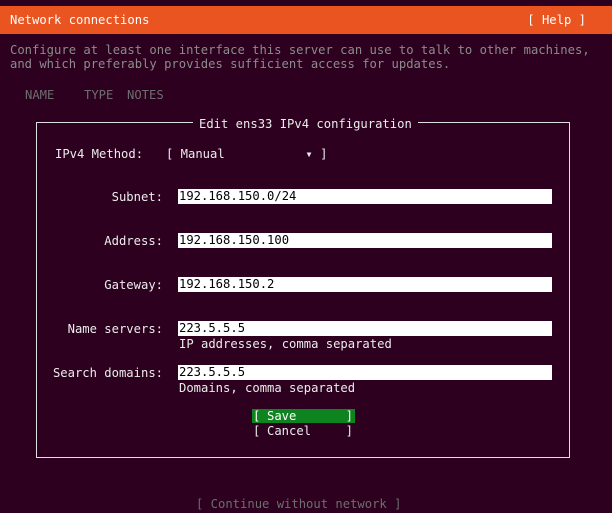 The image size is (612, 513). I want to click on gateway-label: Gateway:, so click(133, 285).